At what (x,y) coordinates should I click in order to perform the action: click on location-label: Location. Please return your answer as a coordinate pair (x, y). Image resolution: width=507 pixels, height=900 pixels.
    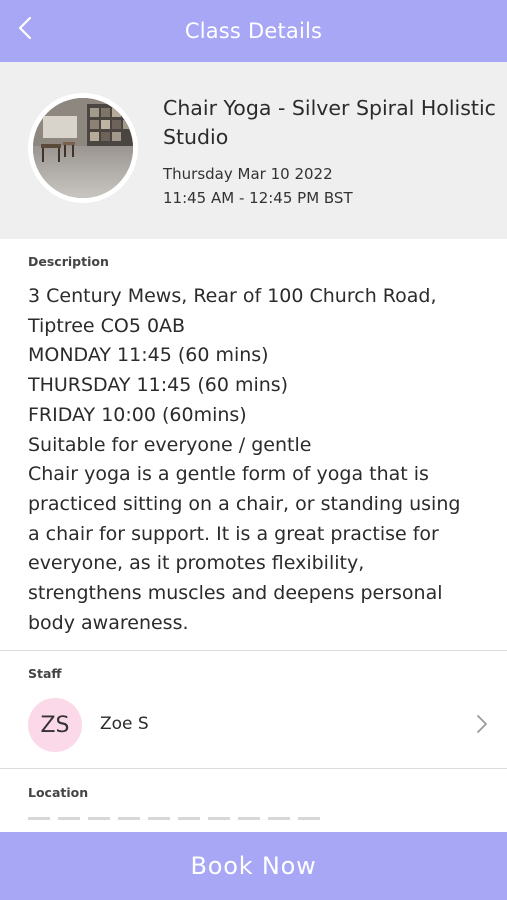
    Looking at the image, I should click on (58, 792).